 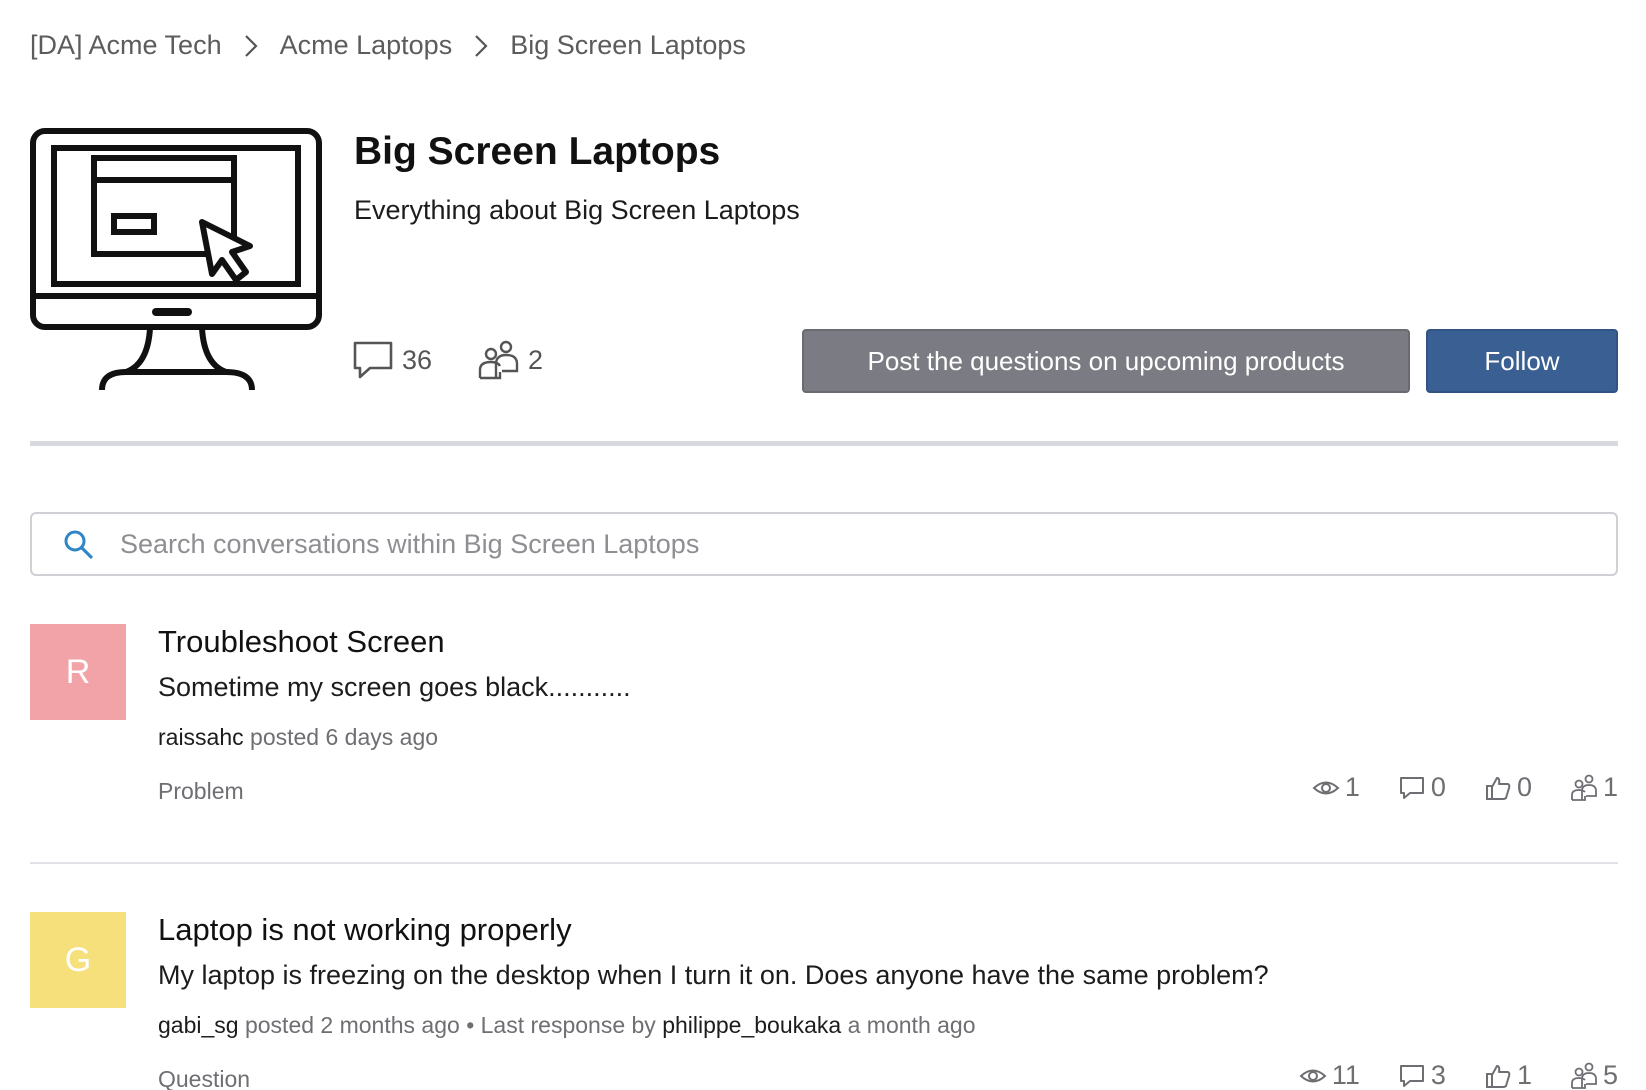 I want to click on followers-count: 5, so click(x=1610, y=1075).